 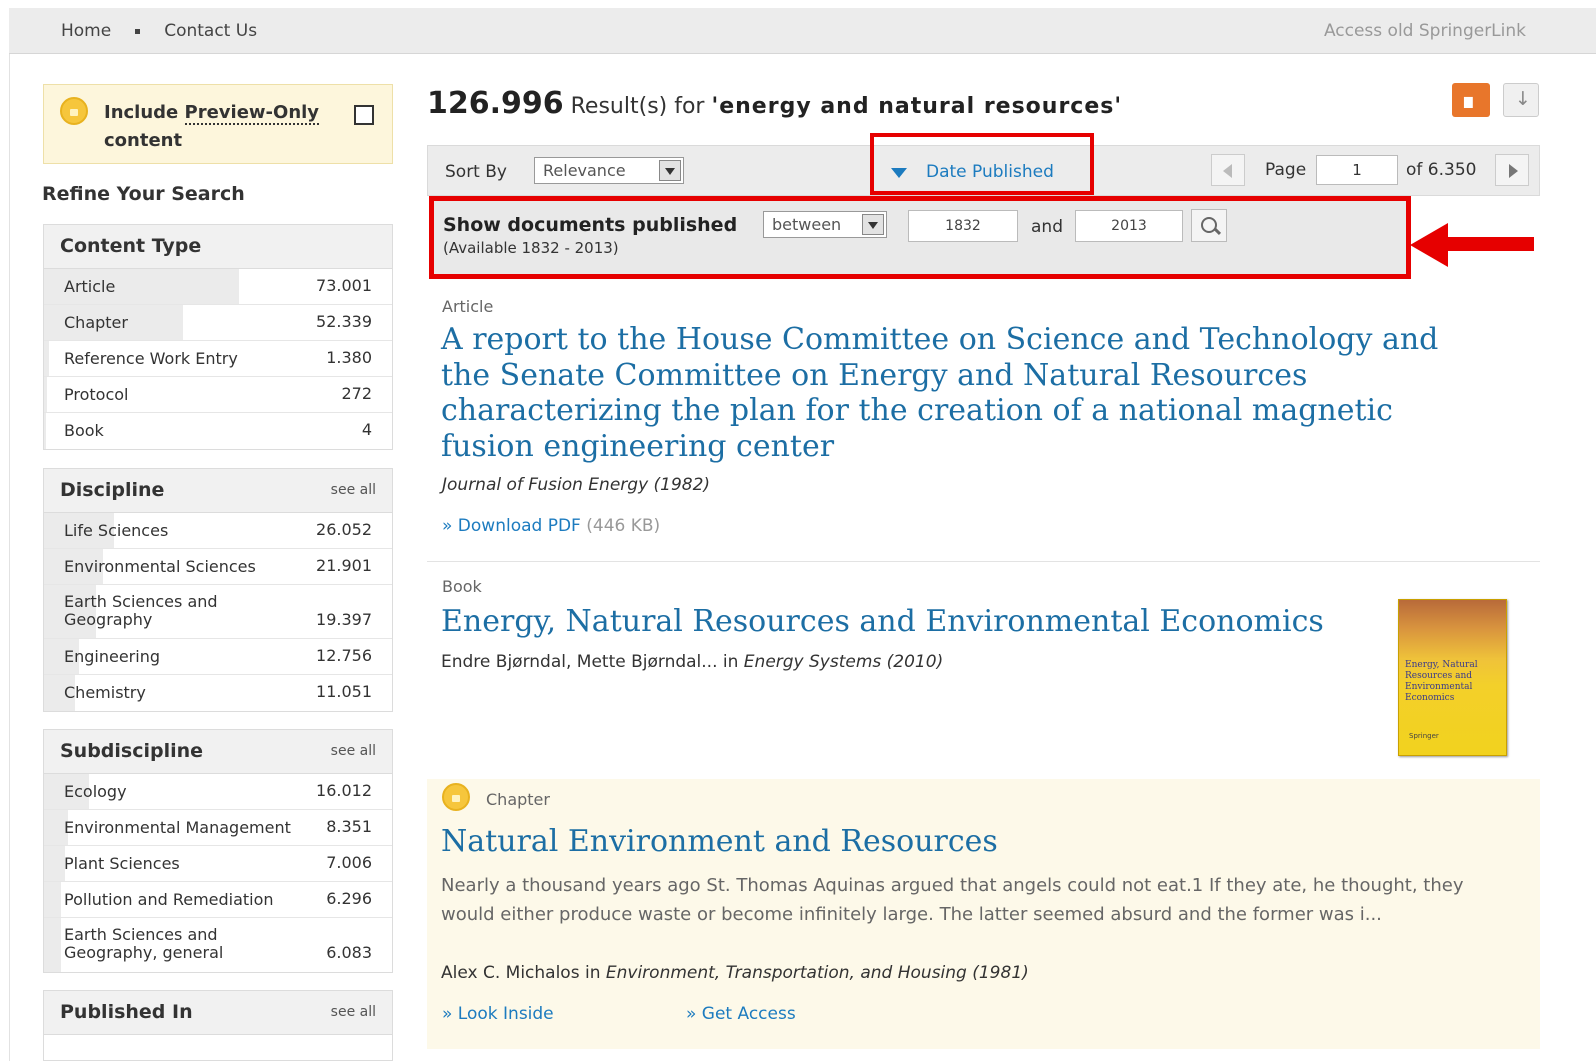 I want to click on facet-row: Article 73.001, so click(x=218, y=287).